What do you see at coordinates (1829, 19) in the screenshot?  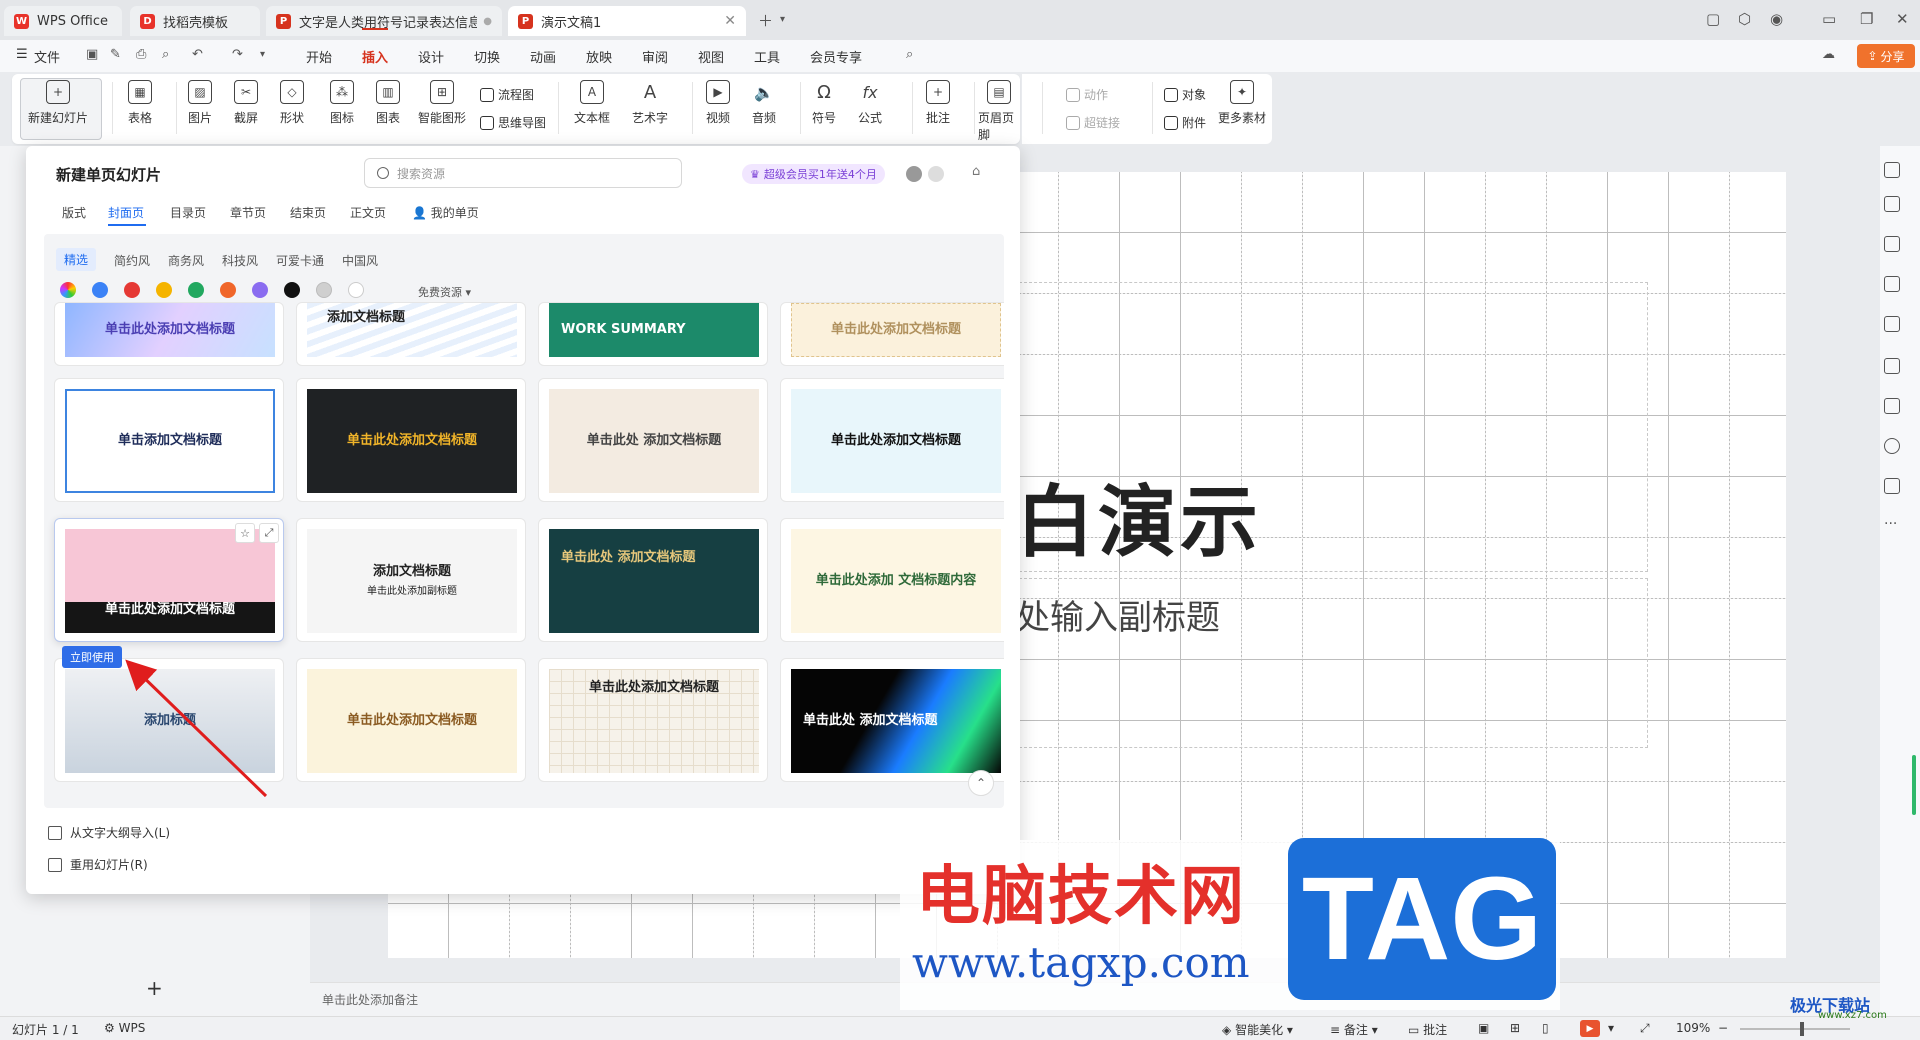 I see `minimize-icon: ▭` at bounding box center [1829, 19].